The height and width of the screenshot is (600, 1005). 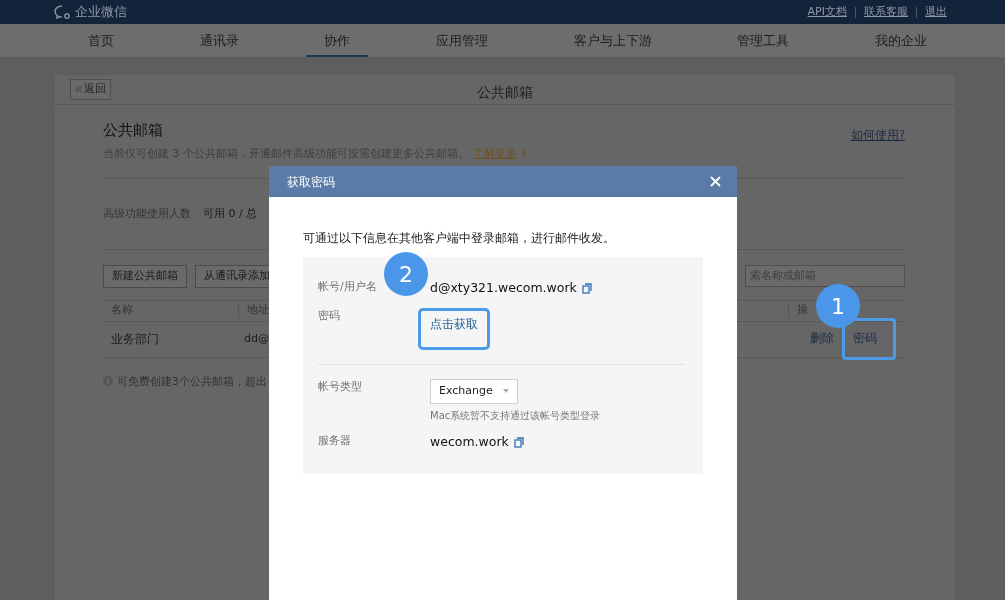 I want to click on field-value: wecom.work, so click(x=469, y=441).